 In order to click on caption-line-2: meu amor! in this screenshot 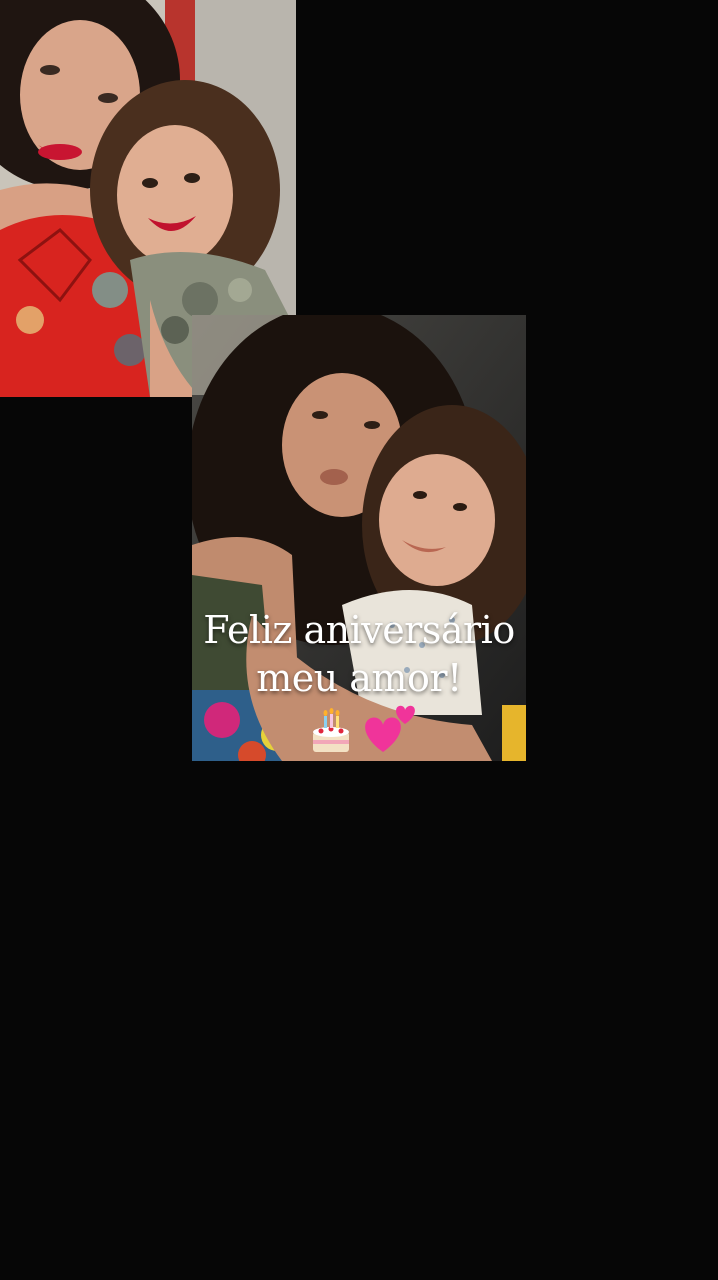, I will do `click(359, 678)`.